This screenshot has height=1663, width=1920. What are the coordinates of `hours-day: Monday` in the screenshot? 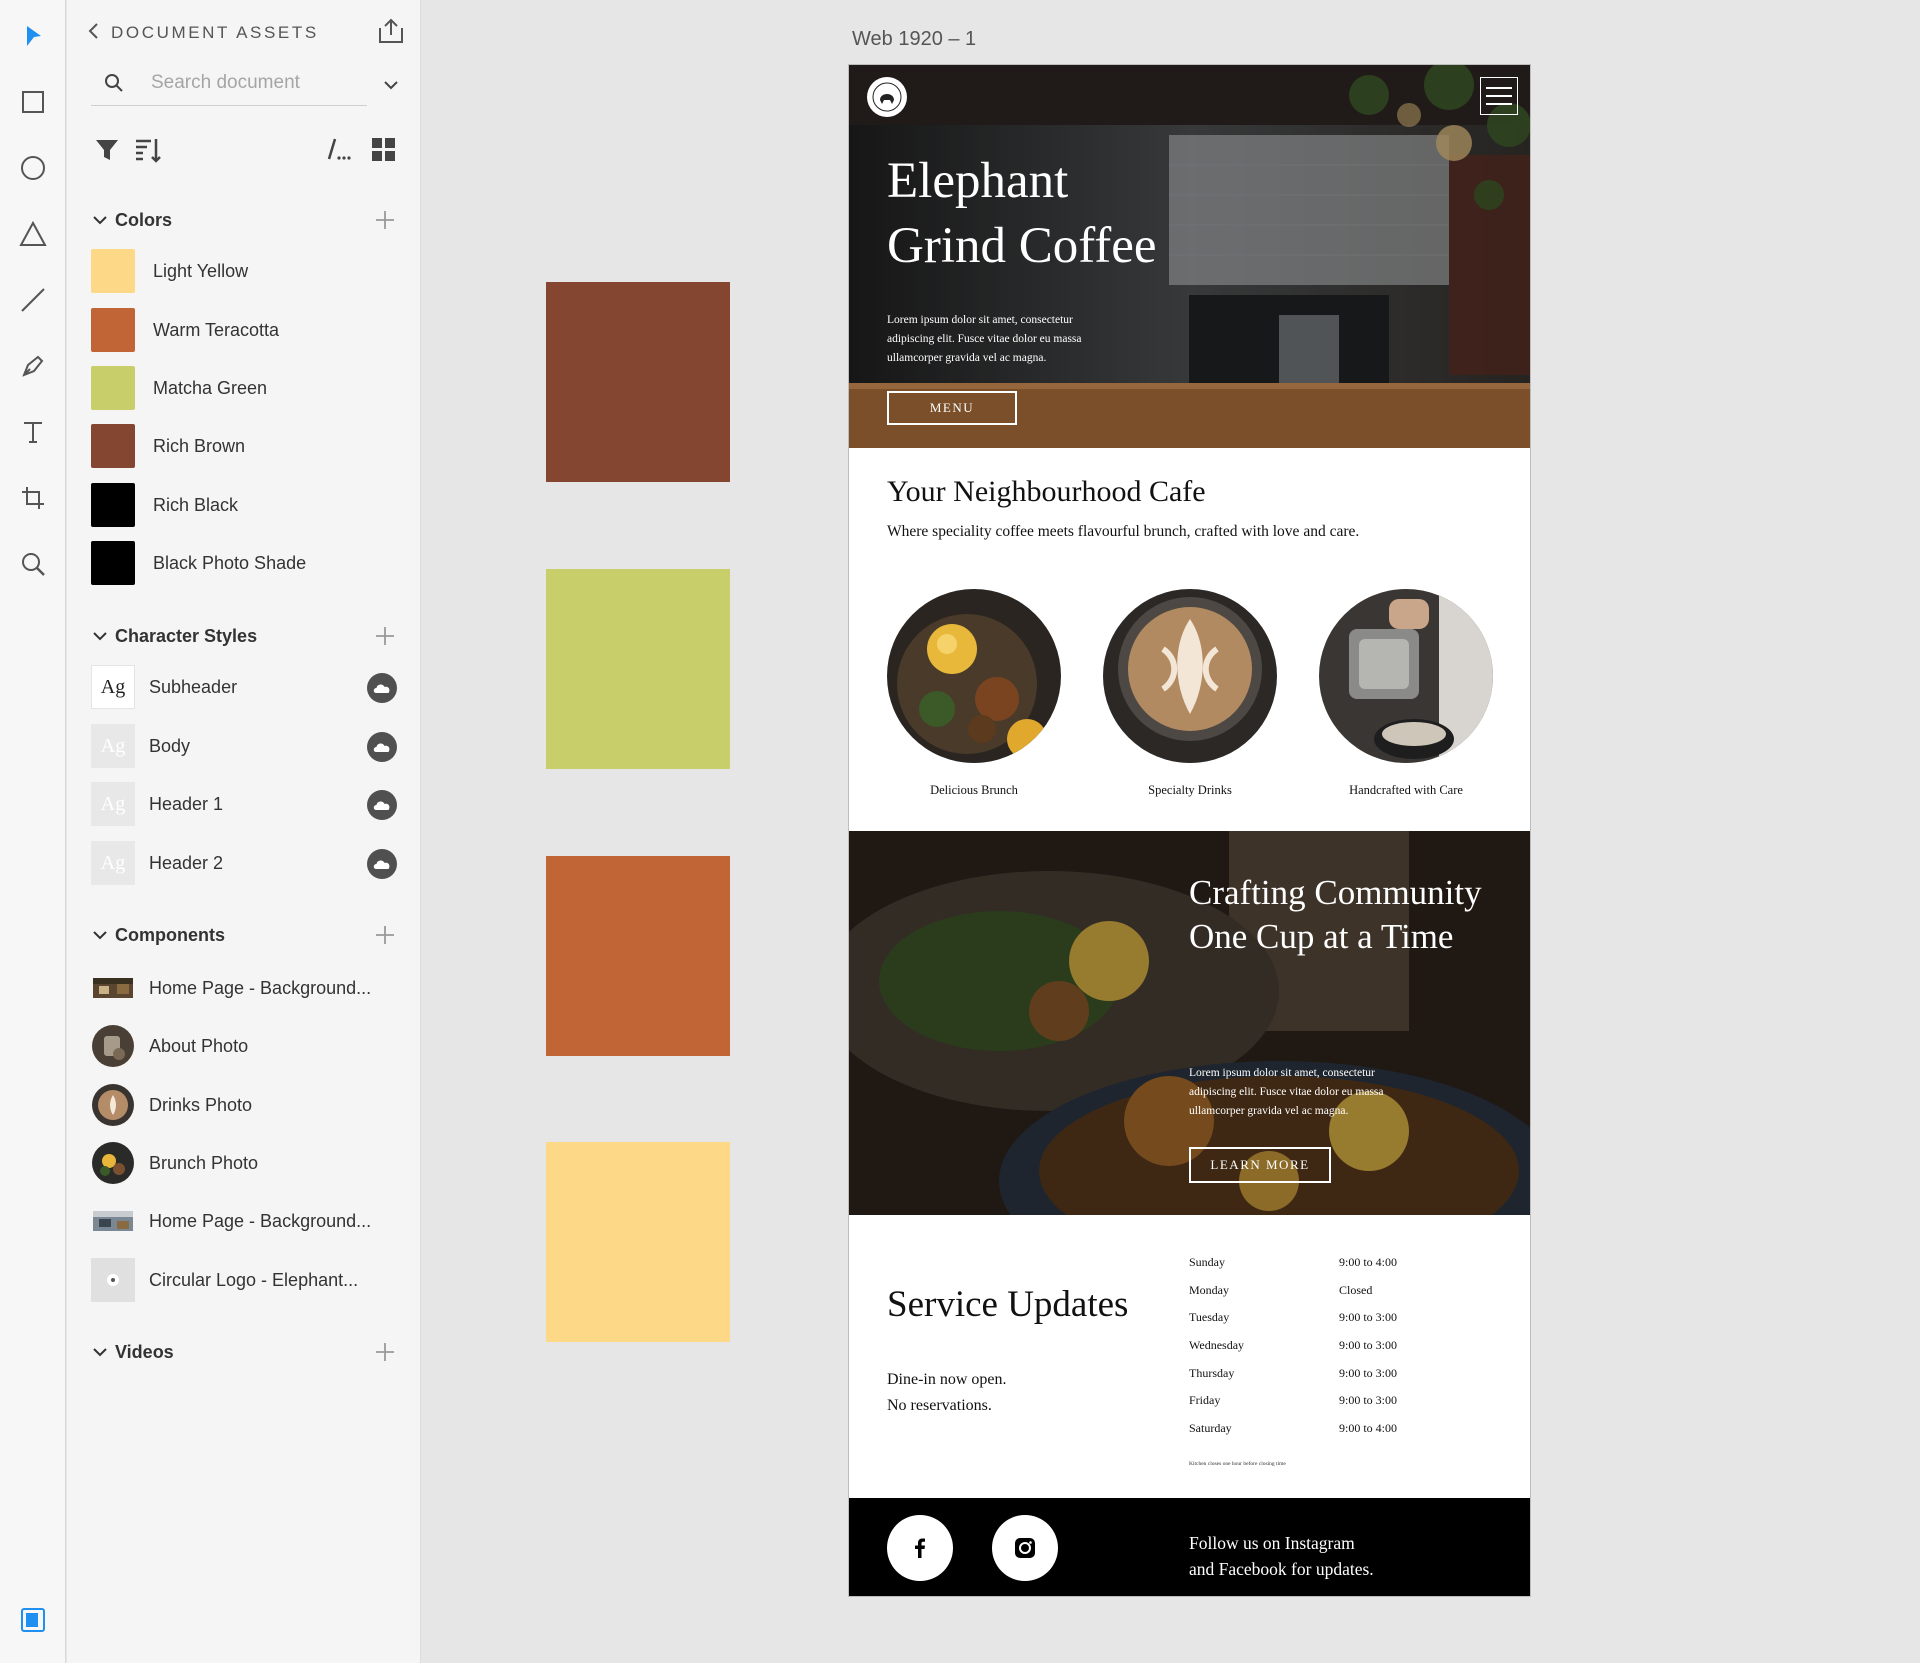 It's located at (1209, 1289).